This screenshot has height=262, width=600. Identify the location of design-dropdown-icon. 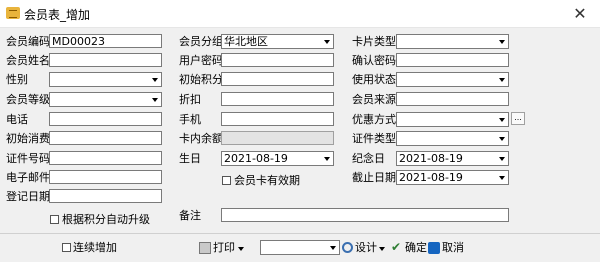
(382, 249).